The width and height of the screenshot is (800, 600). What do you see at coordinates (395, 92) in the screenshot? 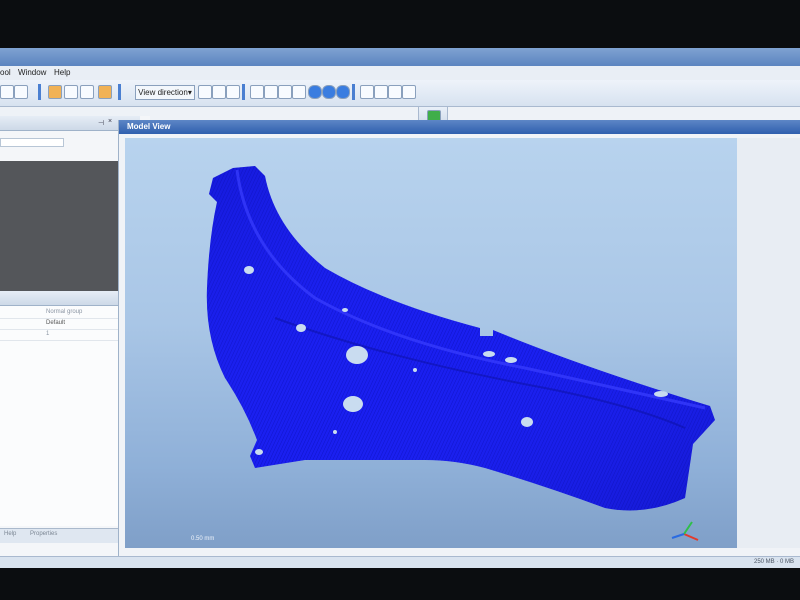
I see `layout-horizontal-icon` at bounding box center [395, 92].